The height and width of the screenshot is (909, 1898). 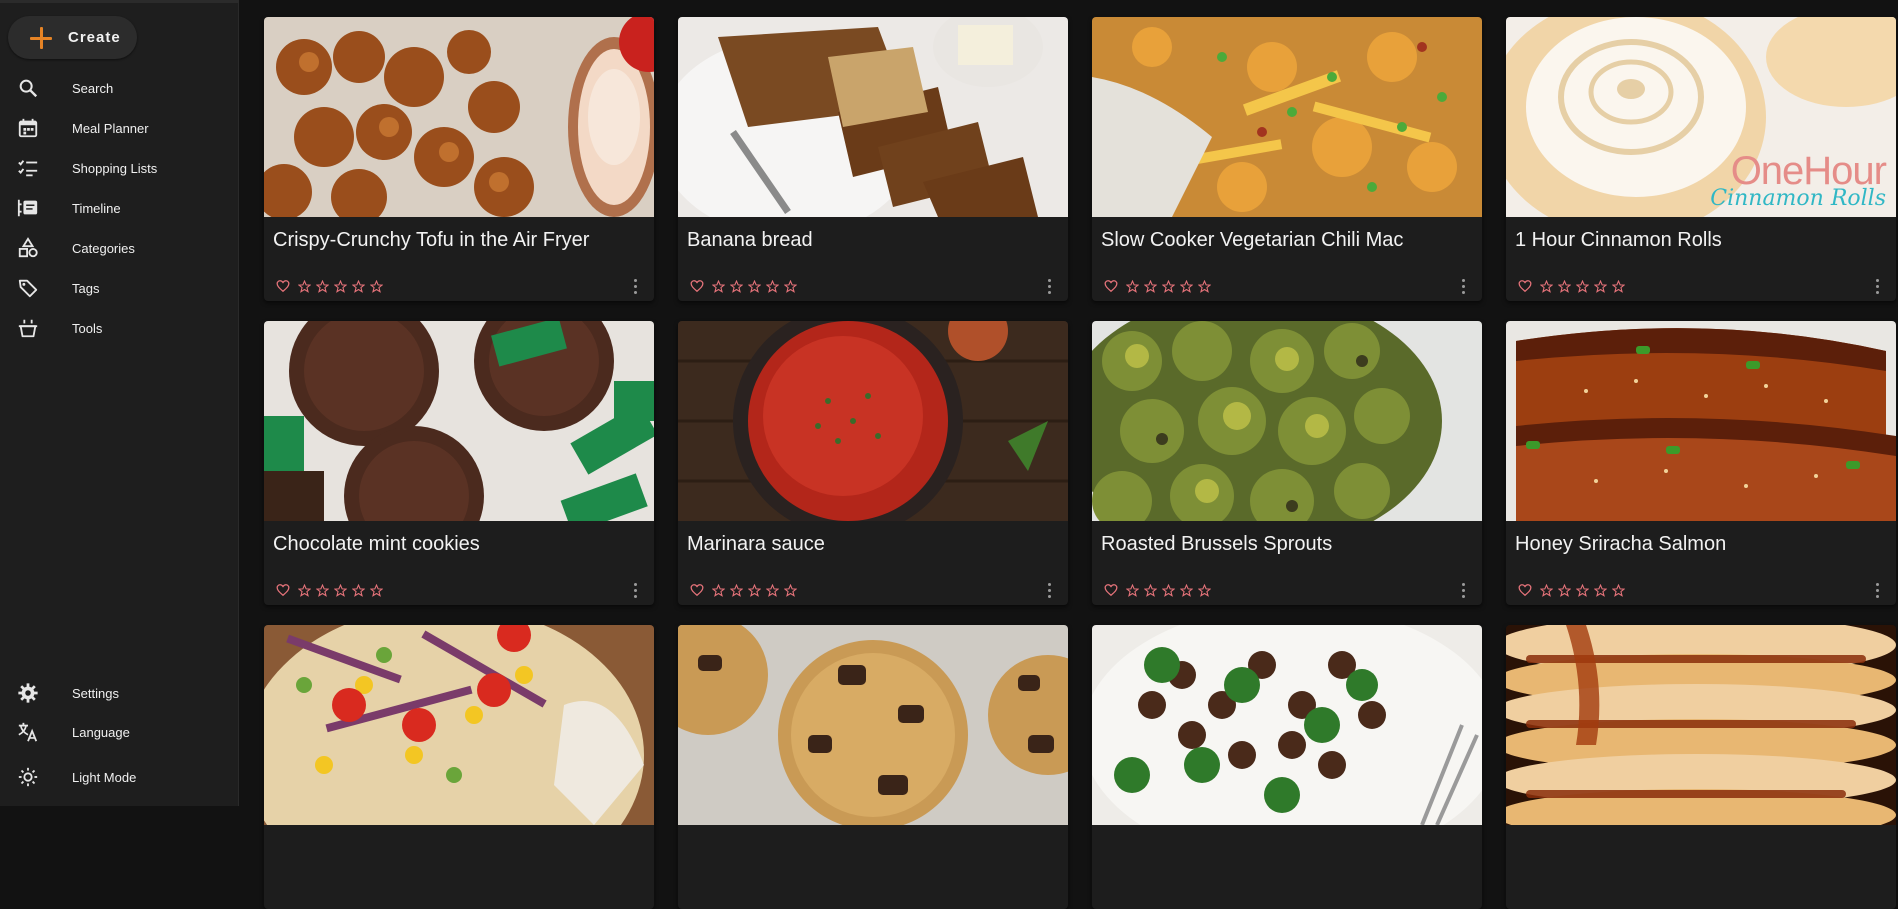 I want to click on create-button: Create, so click(x=72, y=37).